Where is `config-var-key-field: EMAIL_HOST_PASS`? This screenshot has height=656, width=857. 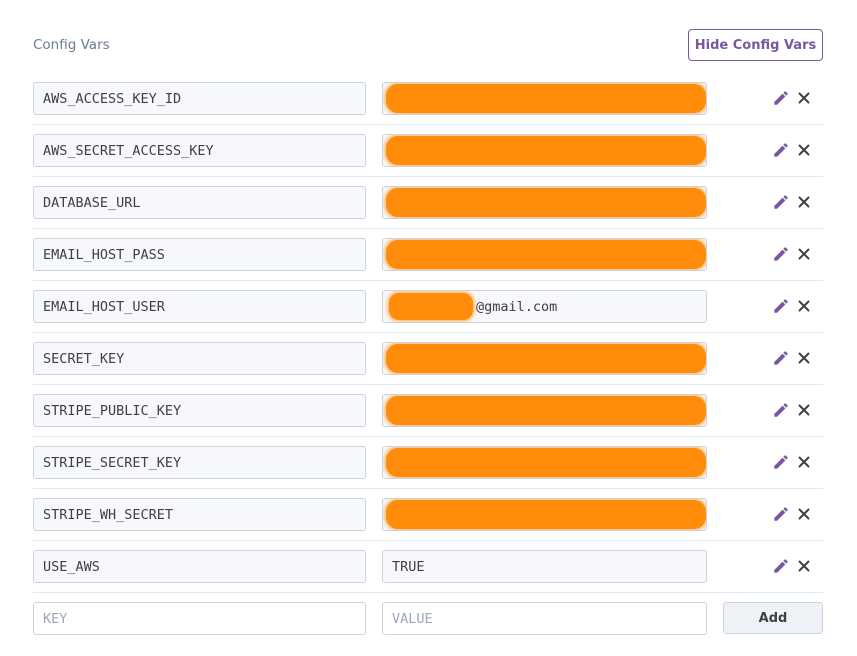 config-var-key-field: EMAIL_HOST_PASS is located at coordinates (199, 254).